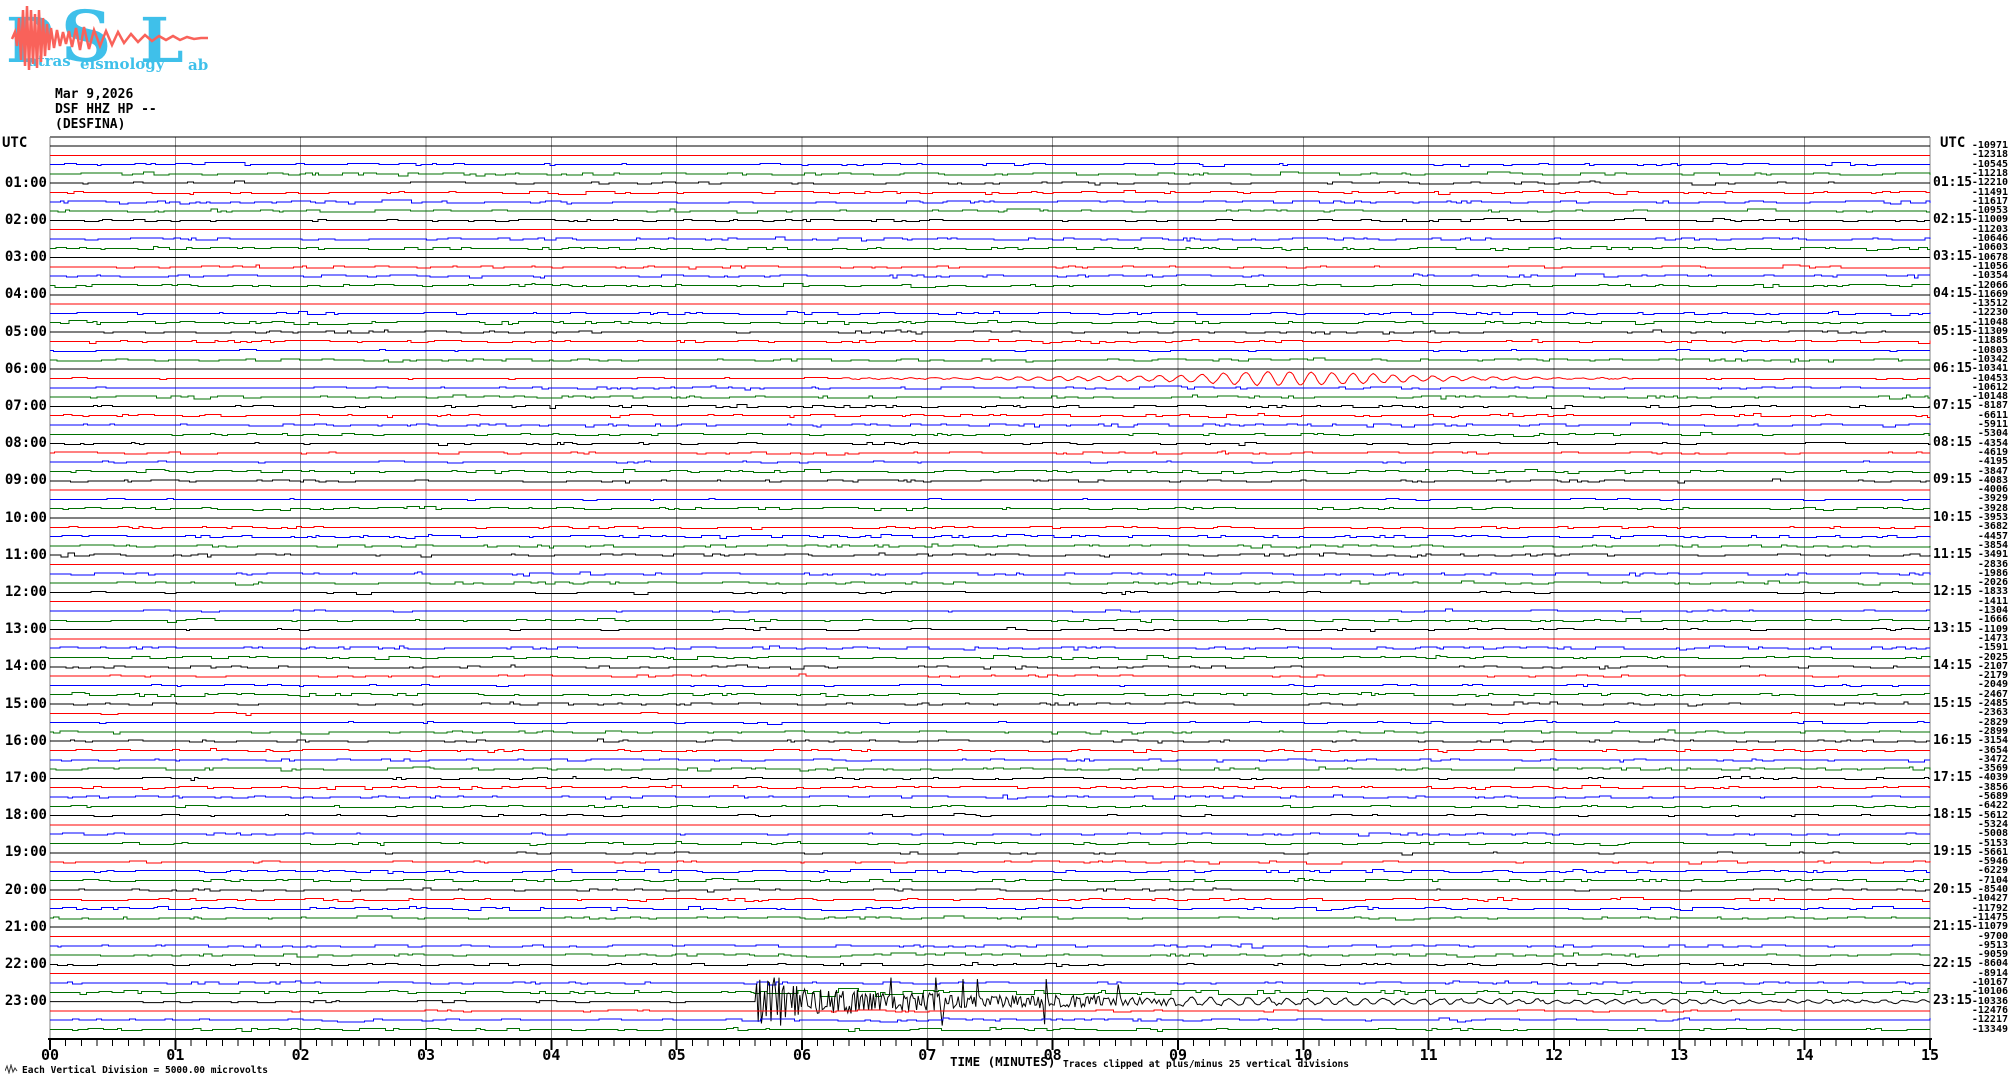 The height and width of the screenshot is (1080, 2010). I want to click on hour-label-left: 11:00, so click(25, 554).